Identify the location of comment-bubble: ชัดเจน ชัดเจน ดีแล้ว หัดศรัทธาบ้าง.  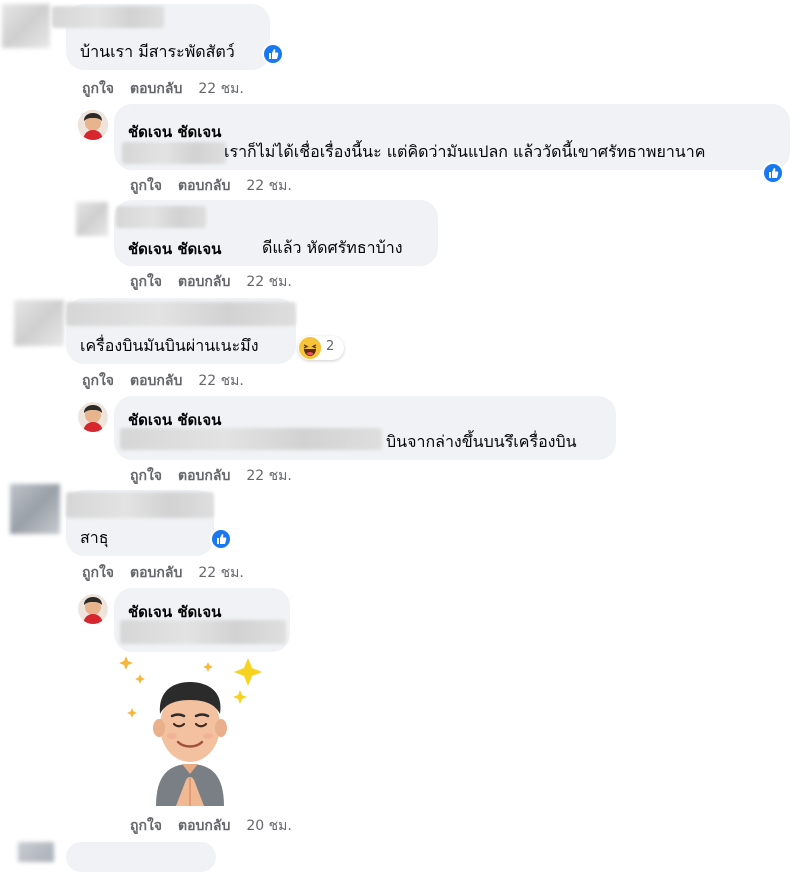
(276, 233).